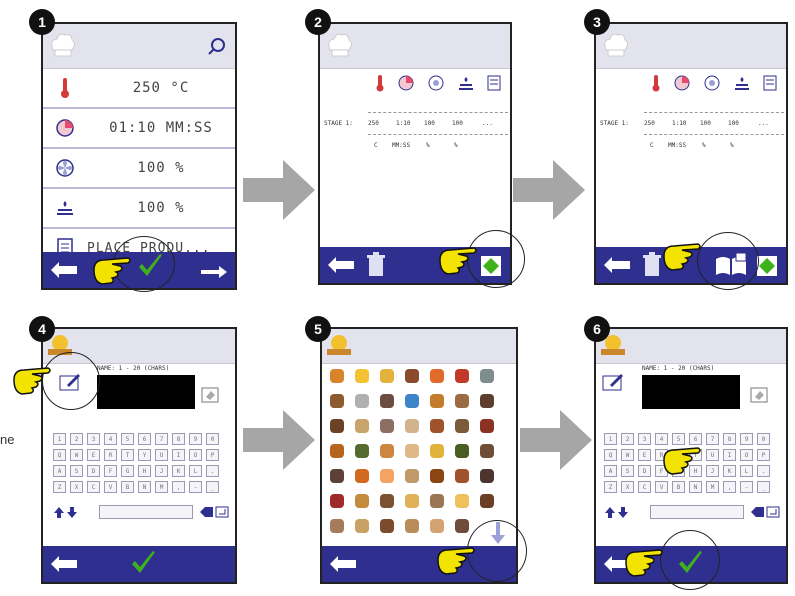 Image resolution: width=795 pixels, height=596 pixels. Describe the element at coordinates (695, 487) in the screenshot. I see `key: N` at that location.